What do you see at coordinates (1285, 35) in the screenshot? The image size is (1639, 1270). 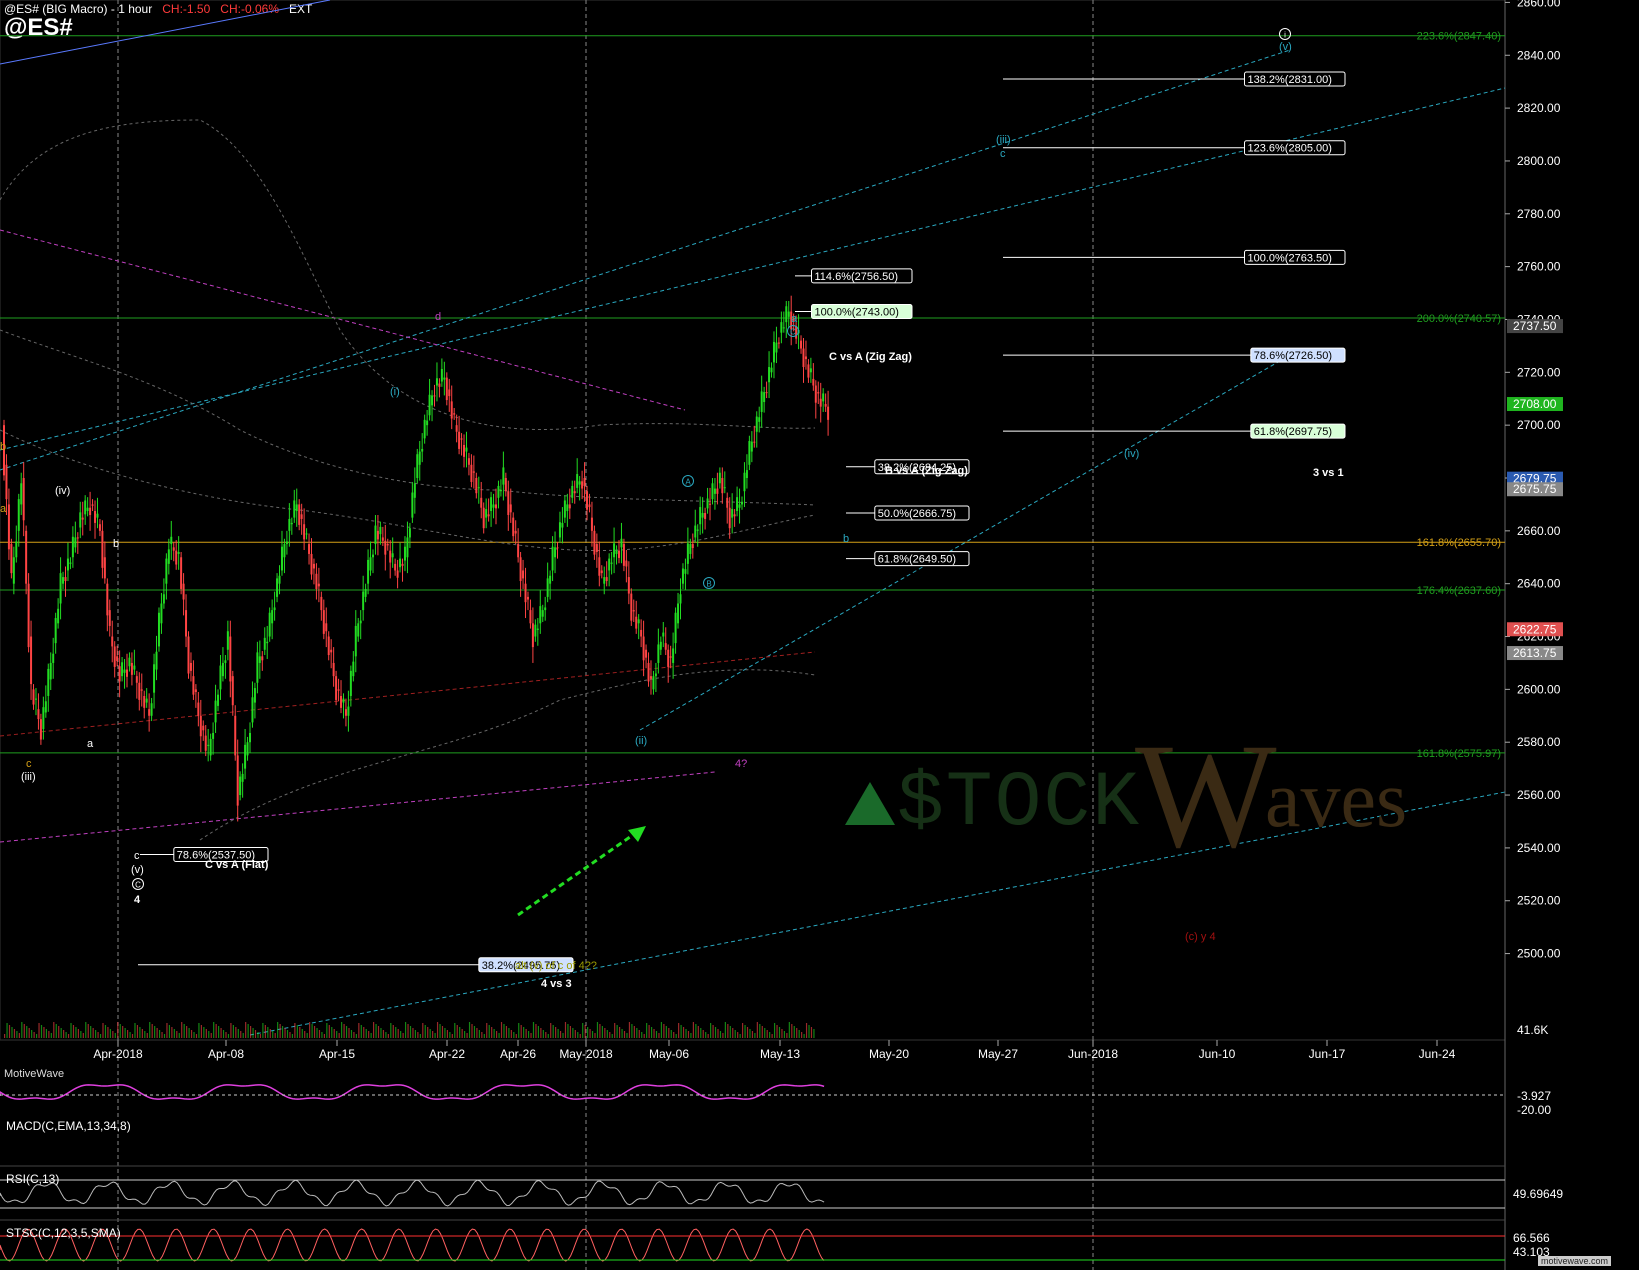 I see `circled-wave-label-4: i` at bounding box center [1285, 35].